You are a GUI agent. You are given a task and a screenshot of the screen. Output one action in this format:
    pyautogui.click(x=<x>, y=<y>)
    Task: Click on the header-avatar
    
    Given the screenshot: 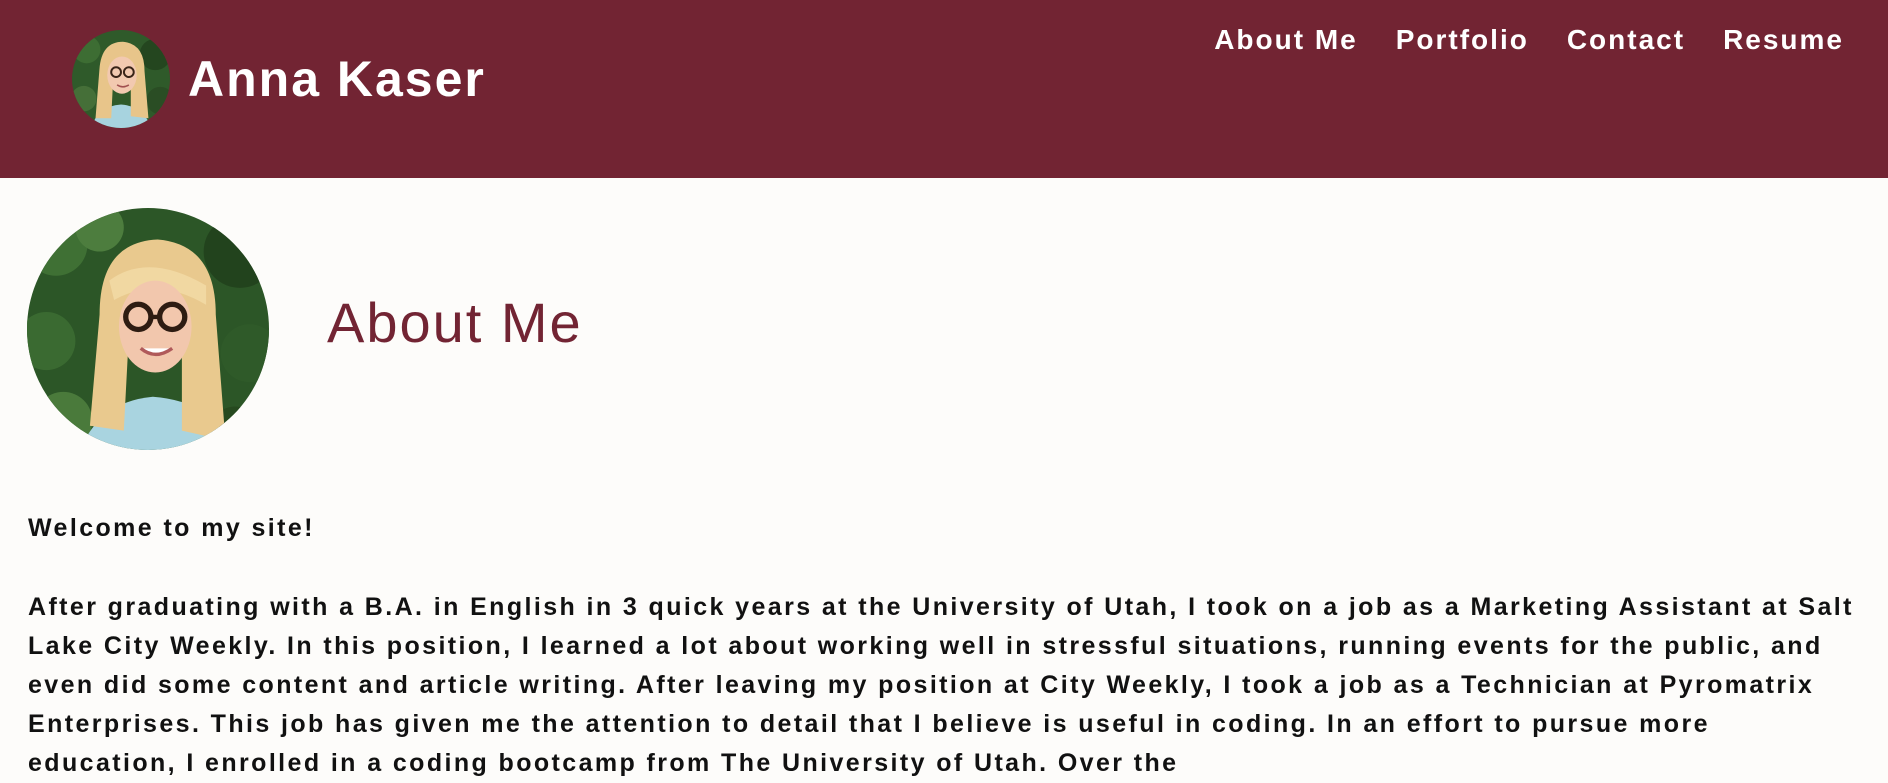 What is the action you would take?
    pyautogui.click(x=121, y=79)
    